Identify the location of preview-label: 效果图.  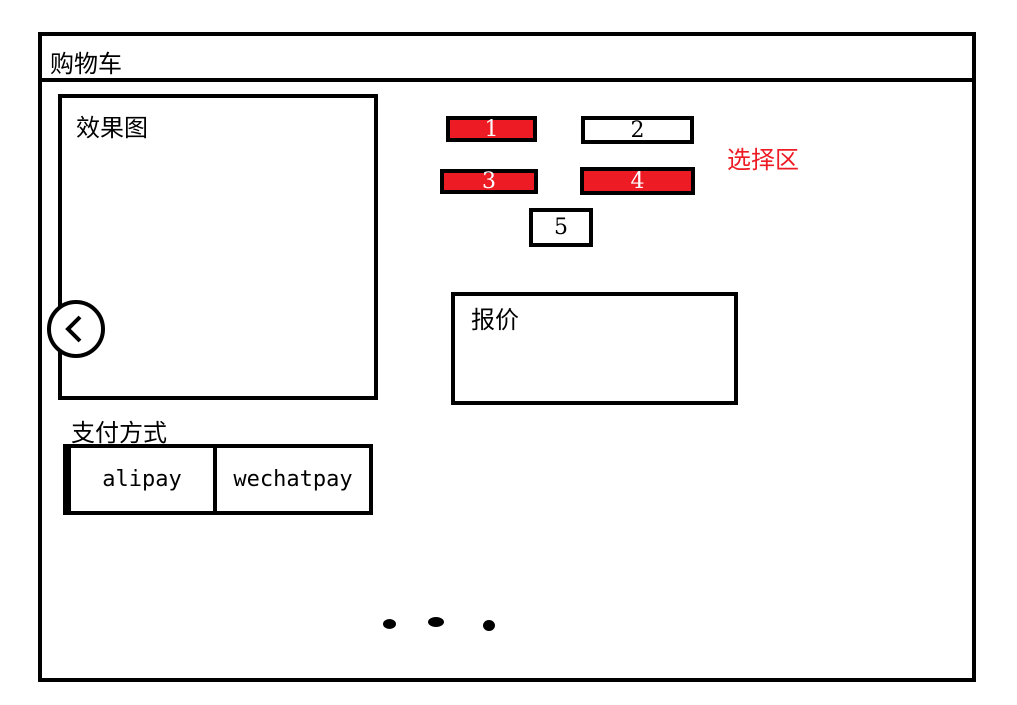
(112, 128).